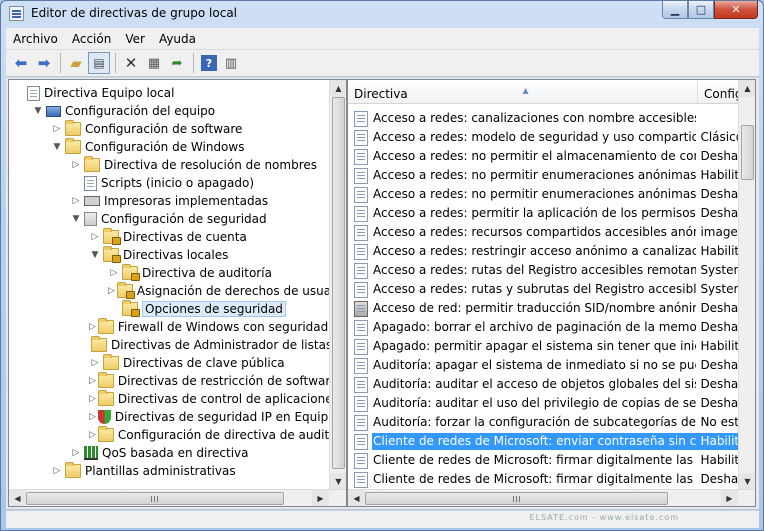  Describe the element at coordinates (169, 471) in the screenshot. I see `tree-node: ▷ Plantillas administrativas` at that location.